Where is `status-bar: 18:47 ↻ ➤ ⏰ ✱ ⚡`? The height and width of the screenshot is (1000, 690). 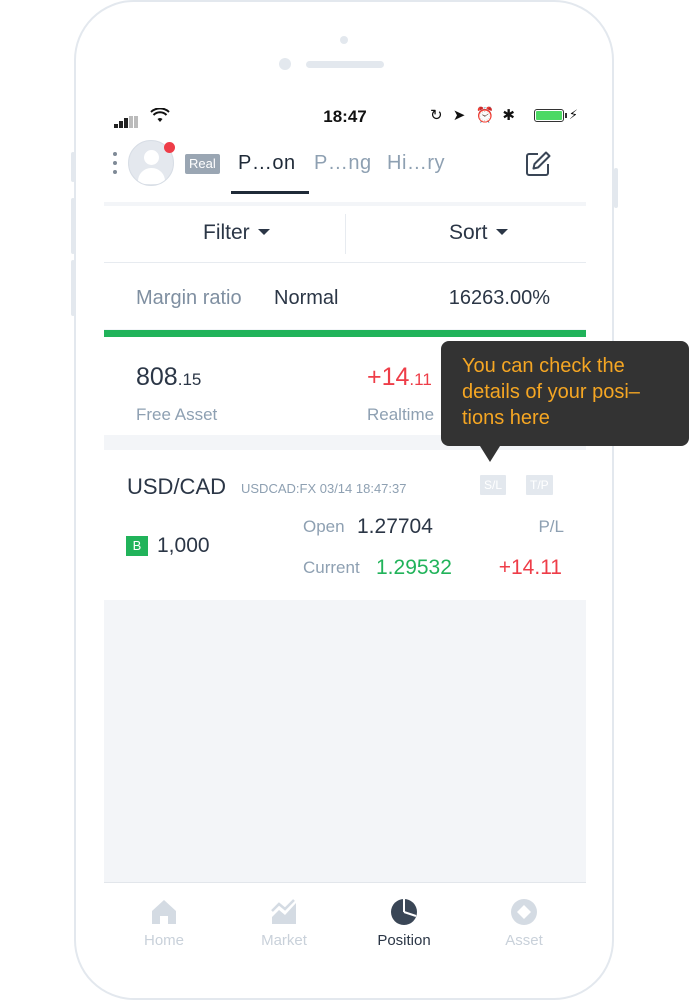
status-bar: 18:47 ↻ ➤ ⏰ ✱ ⚡ is located at coordinates (345, 116).